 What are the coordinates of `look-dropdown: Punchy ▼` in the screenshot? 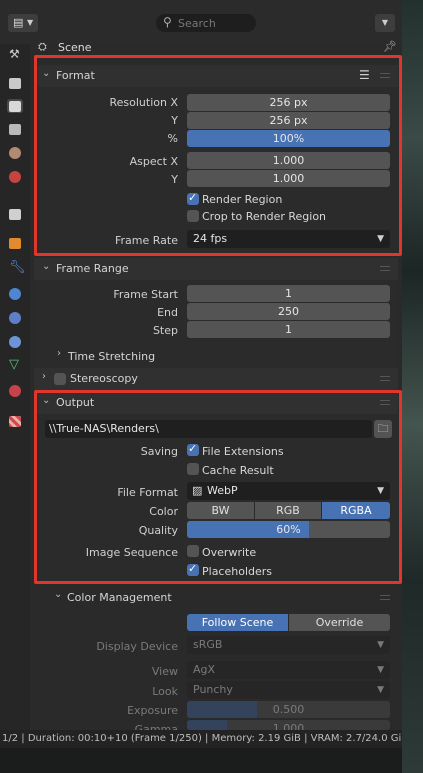 It's located at (288, 690).